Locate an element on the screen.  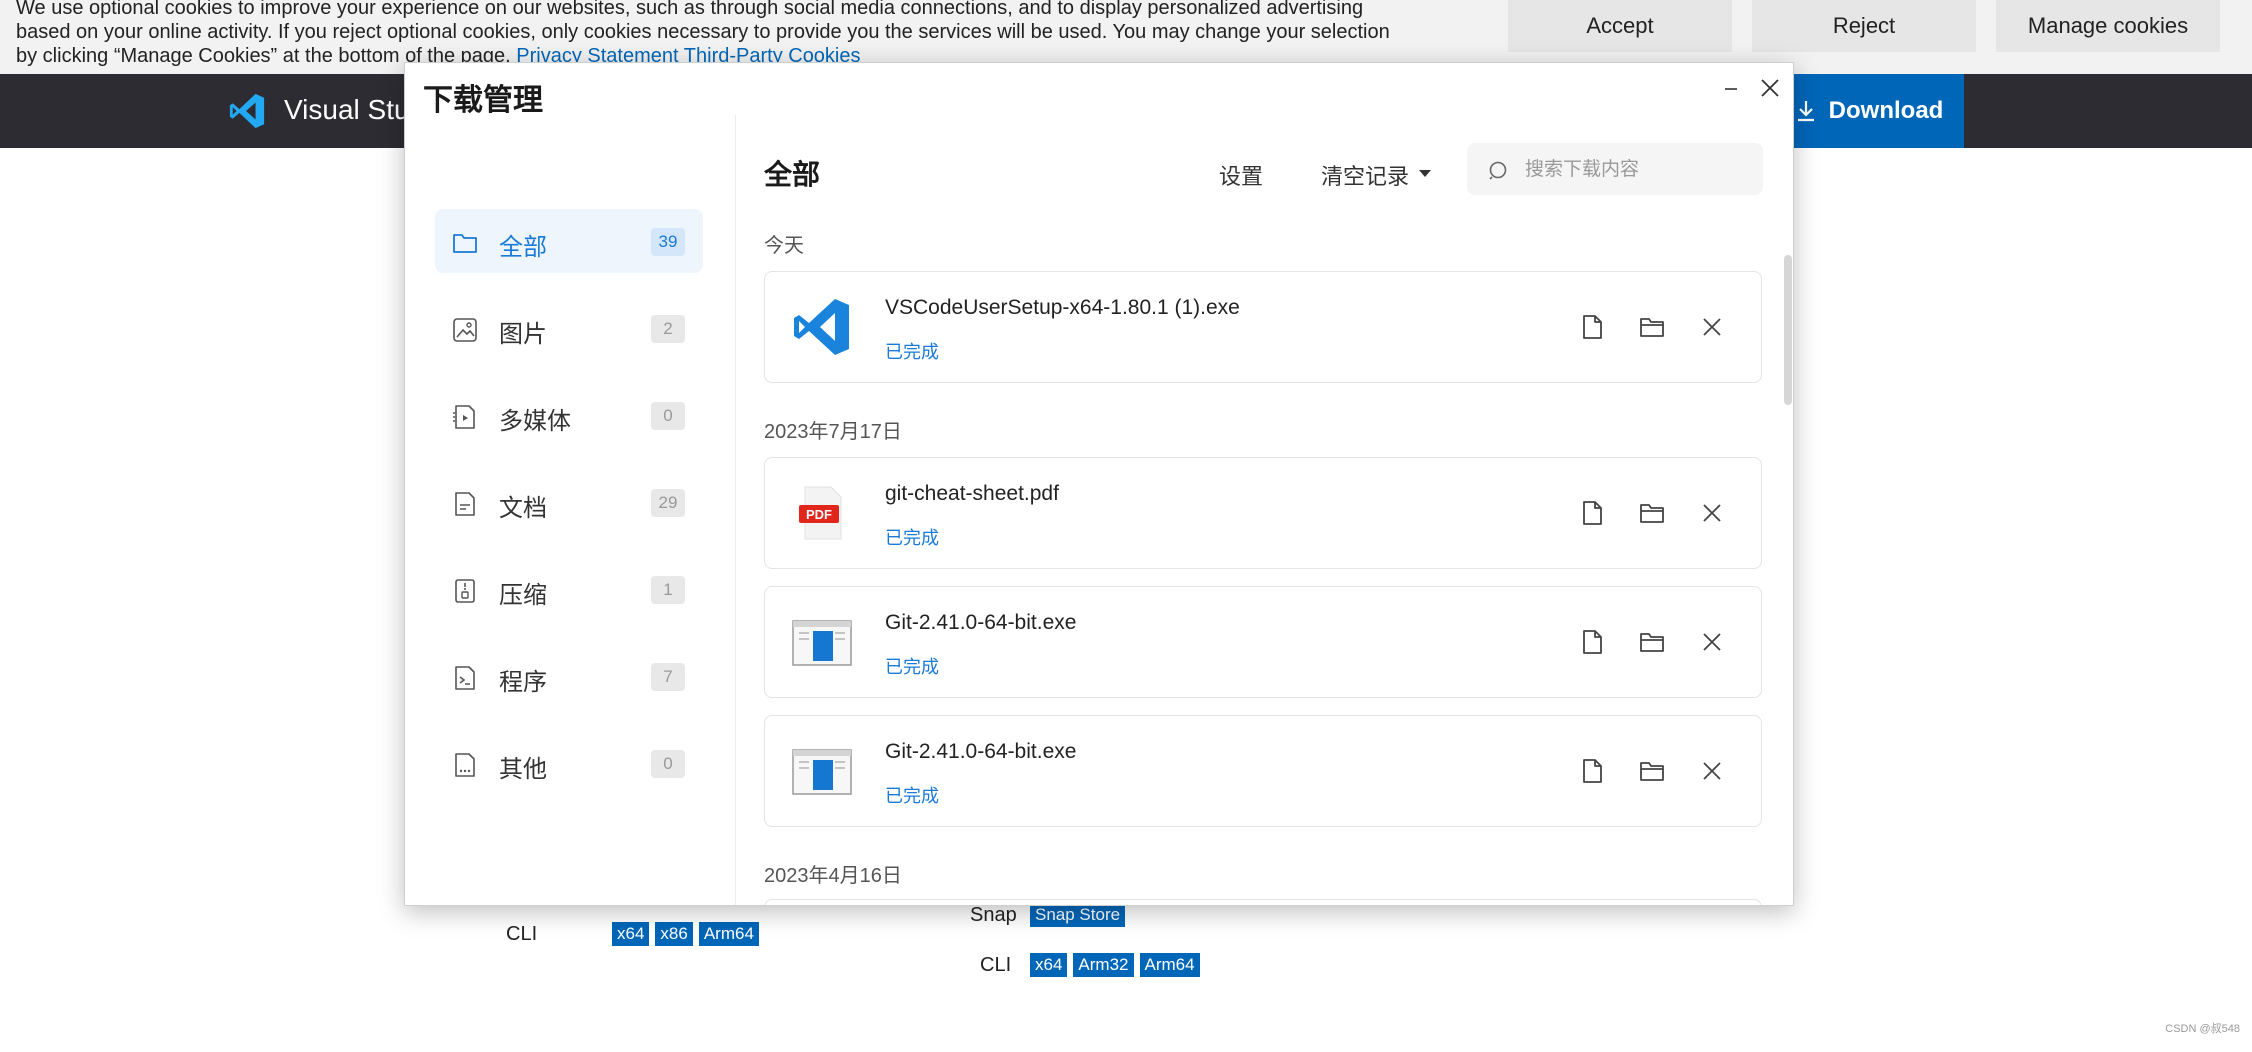
program-icon is located at coordinates (465, 678).